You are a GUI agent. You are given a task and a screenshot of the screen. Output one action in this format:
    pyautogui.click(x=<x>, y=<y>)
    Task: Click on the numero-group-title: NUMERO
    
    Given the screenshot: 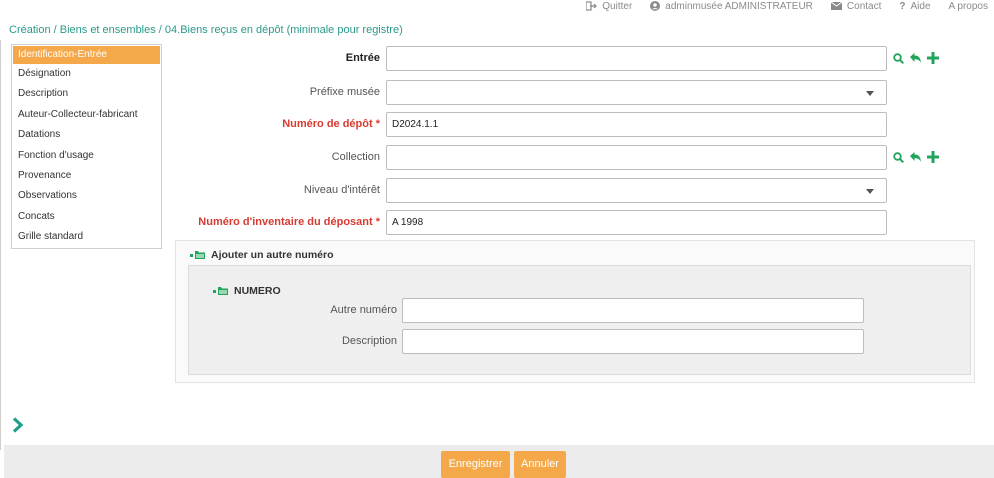 What is the action you would take?
    pyautogui.click(x=247, y=291)
    